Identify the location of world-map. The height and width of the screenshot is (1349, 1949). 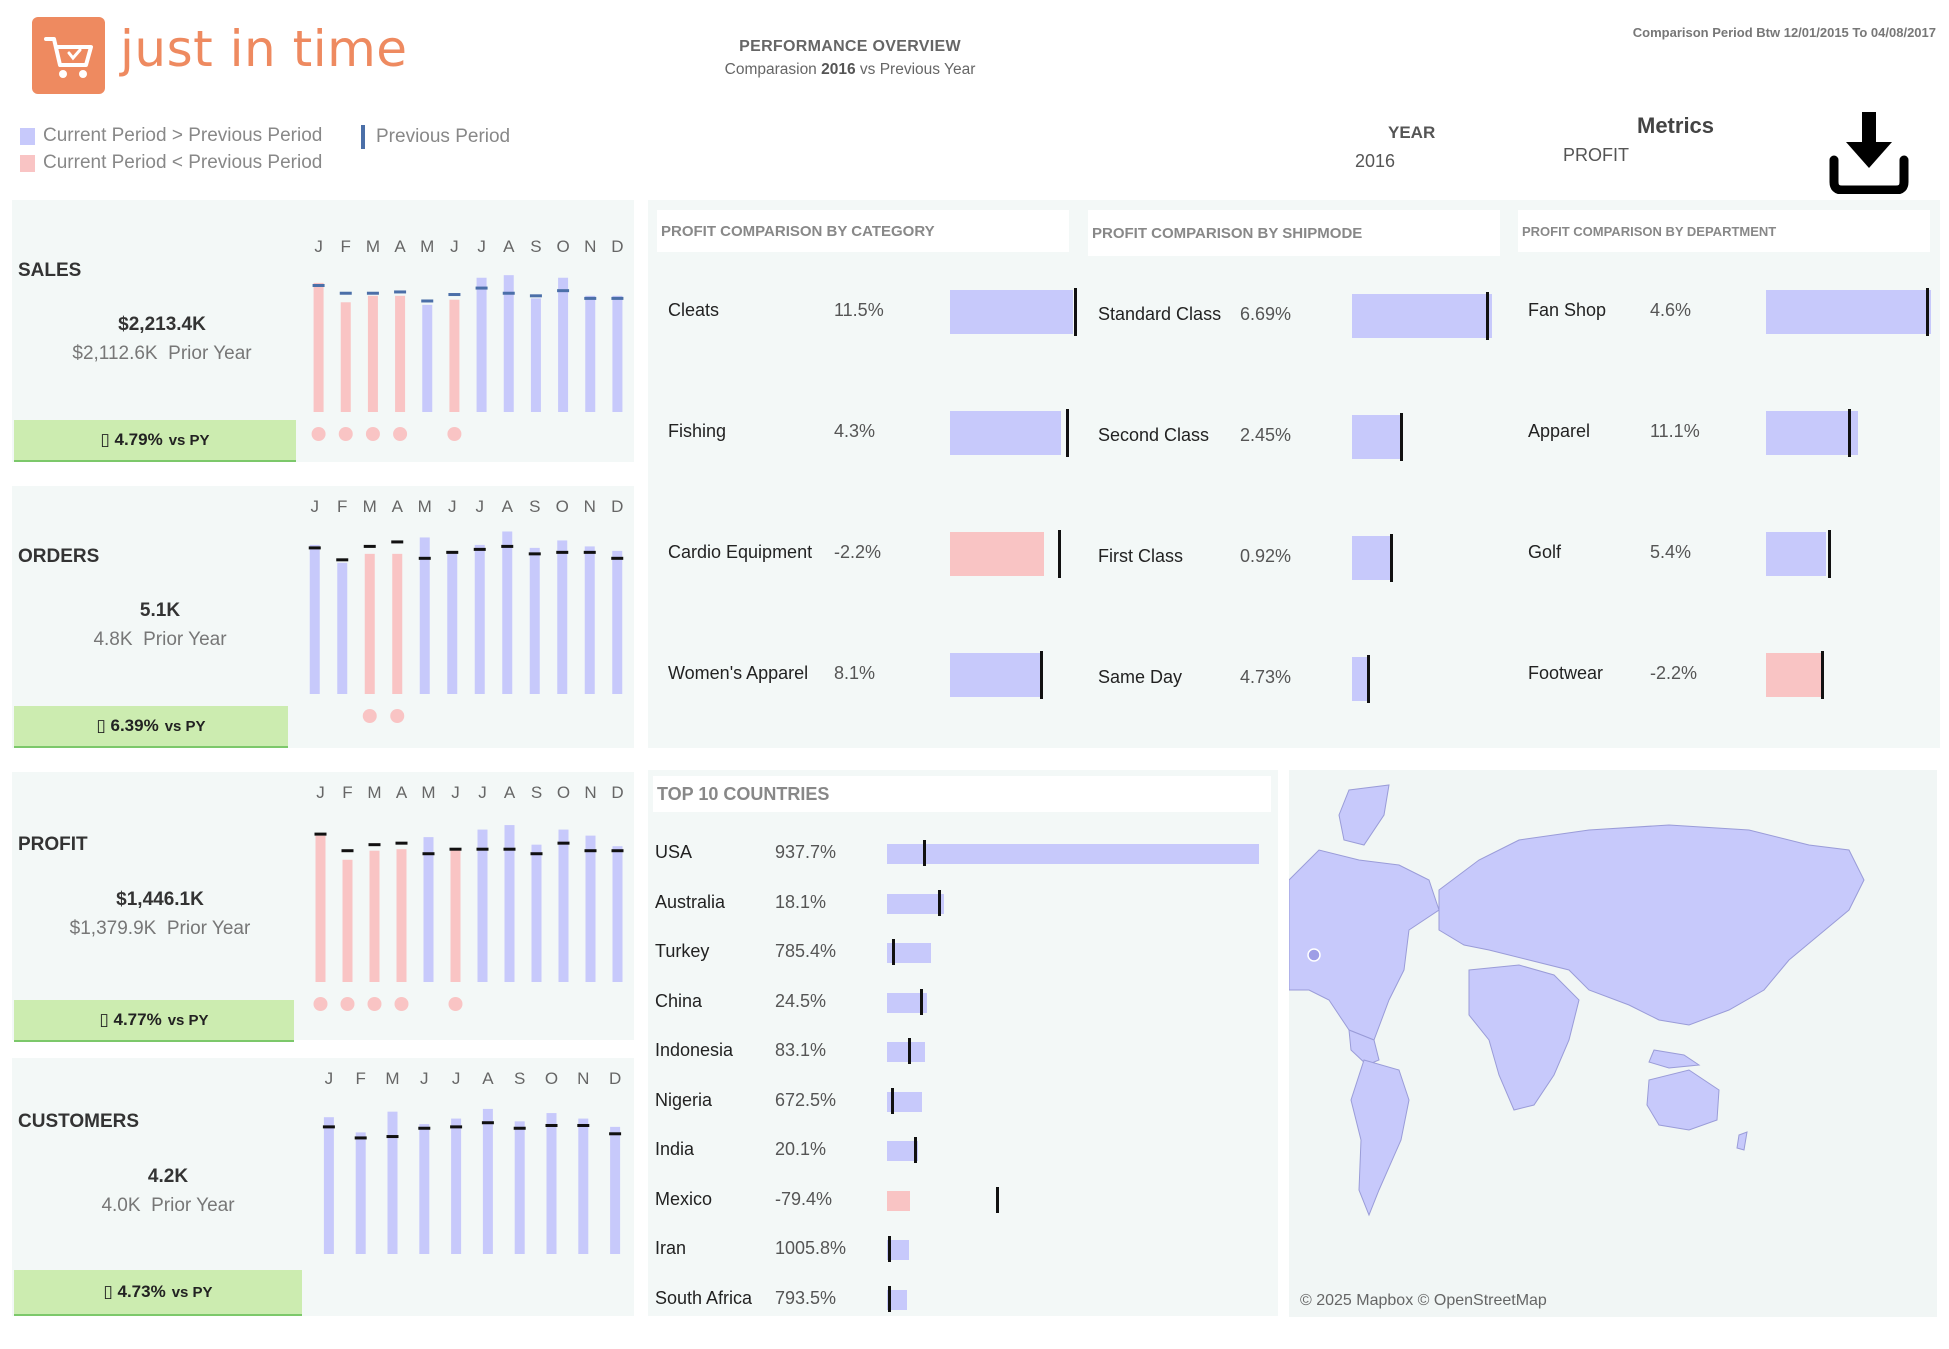
(1612, 1043).